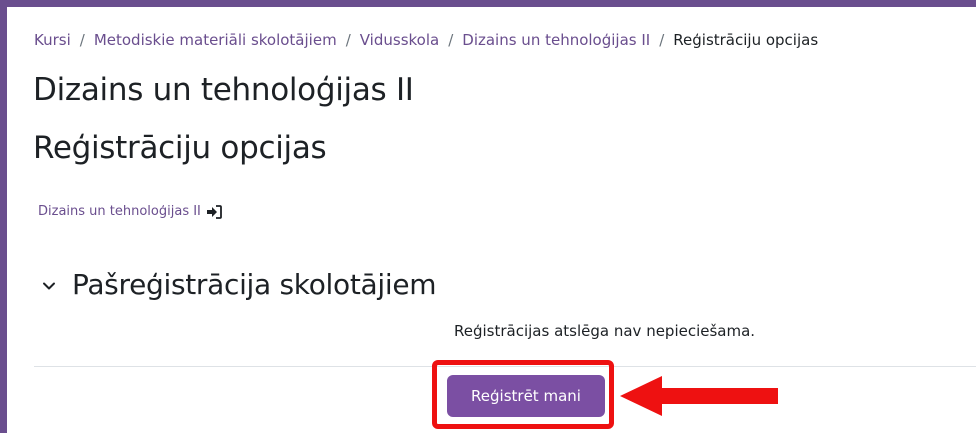 Image resolution: width=976 pixels, height=433 pixels. What do you see at coordinates (746, 40) in the screenshot?
I see `breadcrumb-current: Reģistrāciju opcijas` at bounding box center [746, 40].